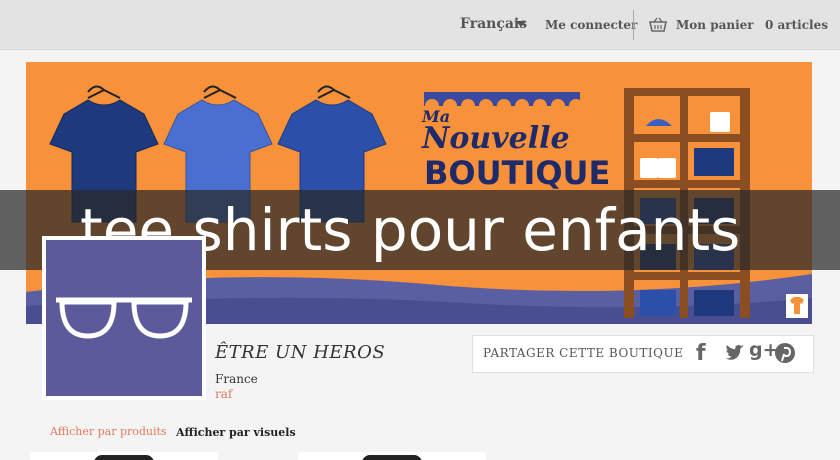 Image resolution: width=840 pixels, height=460 pixels. Describe the element at coordinates (236, 432) in the screenshot. I see `view-by-visuals-link: Afficher par visuels` at that location.